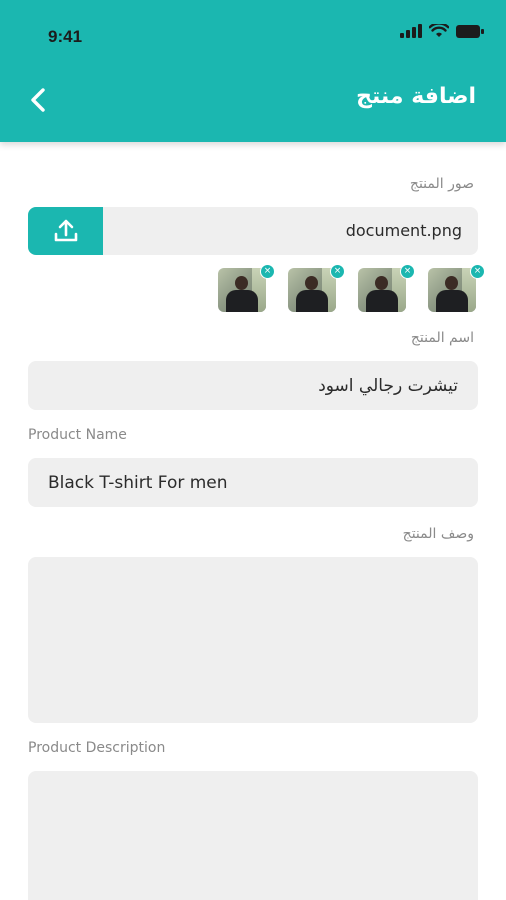 This screenshot has height=900, width=506. I want to click on upload-icon, so click(65, 230).